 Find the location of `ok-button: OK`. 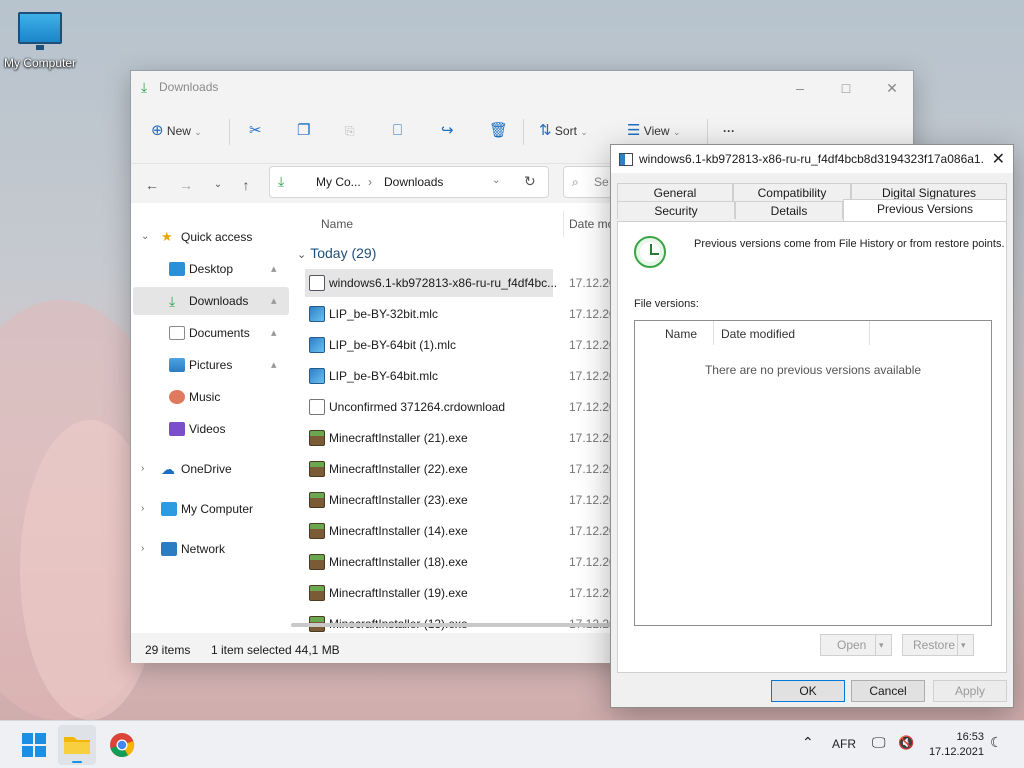

ok-button: OK is located at coordinates (808, 691).